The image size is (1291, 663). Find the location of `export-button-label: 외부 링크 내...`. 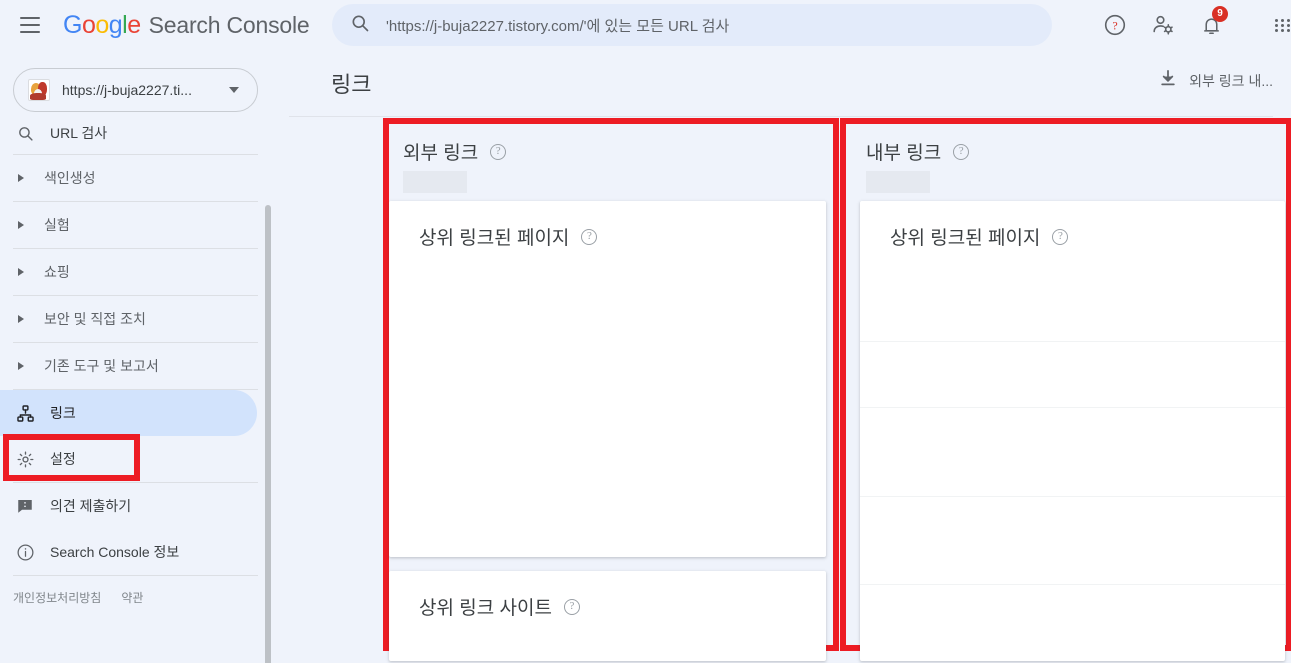

export-button-label: 외부 링크 내... is located at coordinates (1231, 80).